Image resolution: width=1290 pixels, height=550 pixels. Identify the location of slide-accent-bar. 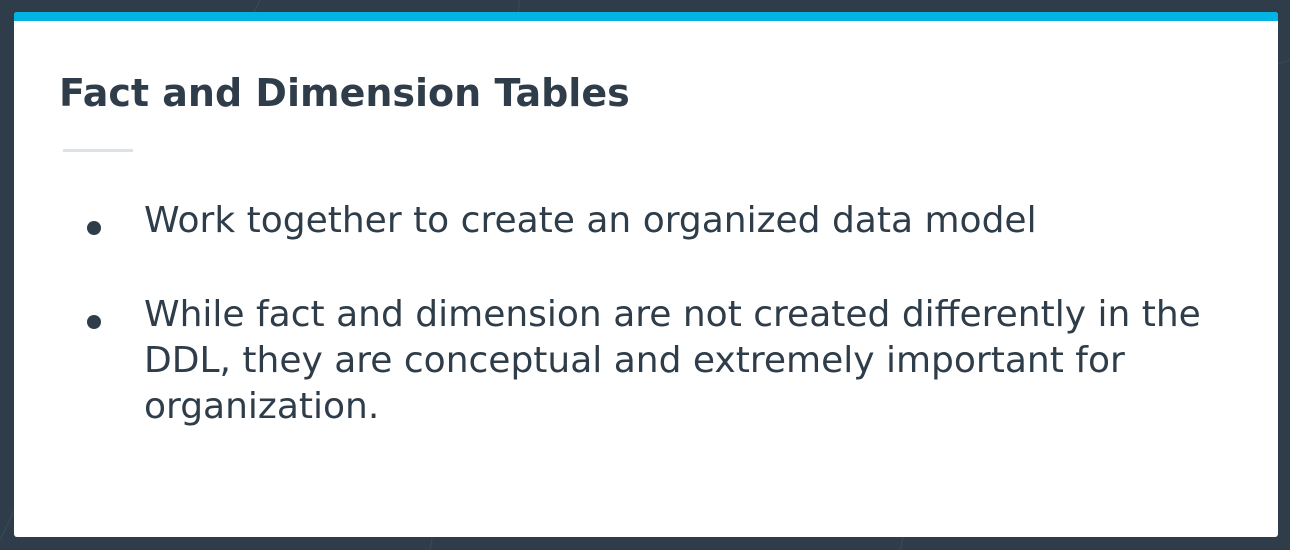
(646, 16).